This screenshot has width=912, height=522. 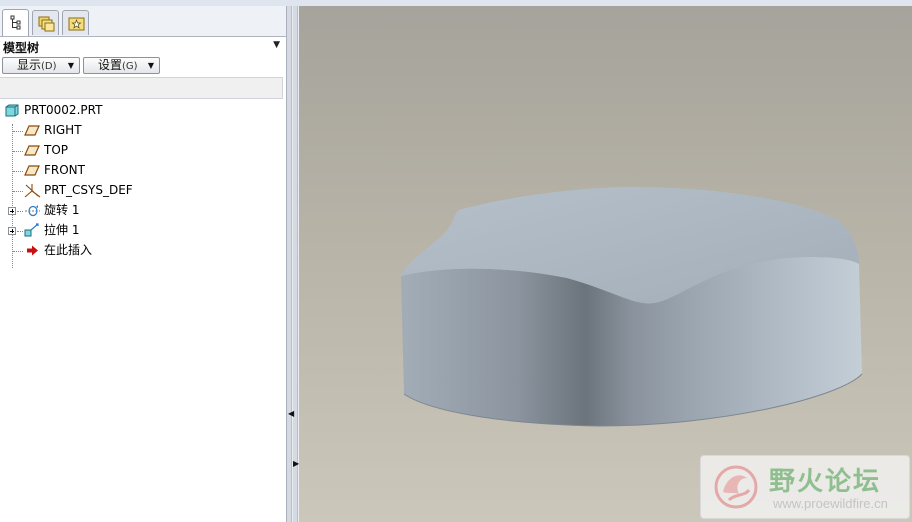 What do you see at coordinates (110, 65) in the screenshot?
I see `settings-button-label: 设置` at bounding box center [110, 65].